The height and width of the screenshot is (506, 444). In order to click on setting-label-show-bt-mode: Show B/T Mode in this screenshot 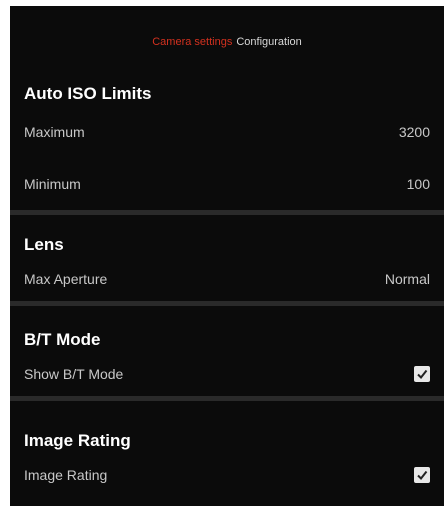, I will do `click(74, 374)`.